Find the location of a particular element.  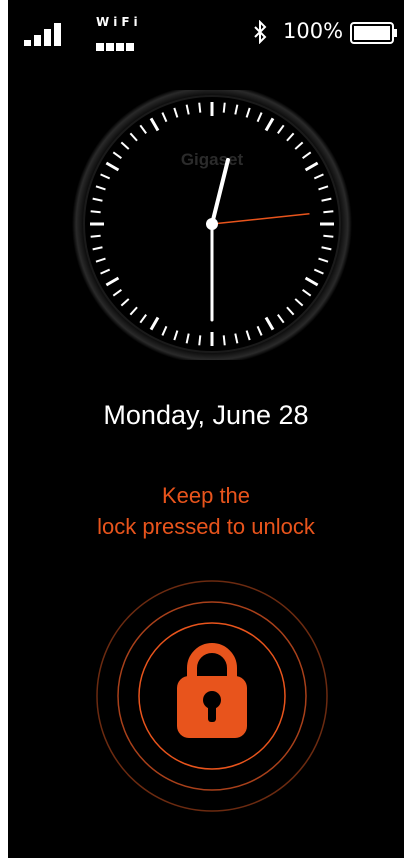

clock-center is located at coordinates (212, 224).